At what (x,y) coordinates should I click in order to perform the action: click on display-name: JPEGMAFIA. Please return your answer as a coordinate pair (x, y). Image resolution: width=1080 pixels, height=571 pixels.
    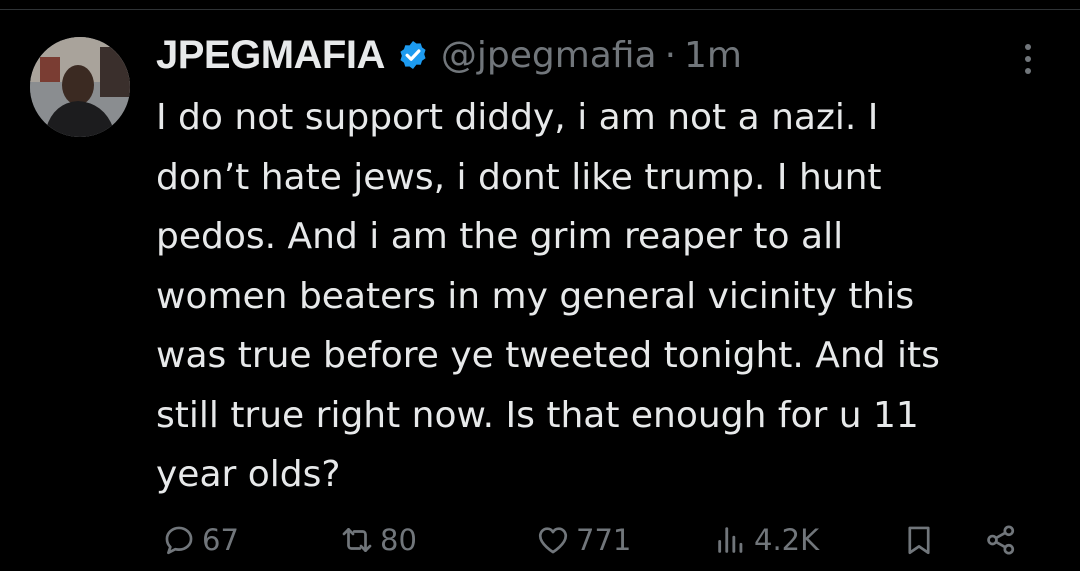
    Looking at the image, I should click on (270, 55).